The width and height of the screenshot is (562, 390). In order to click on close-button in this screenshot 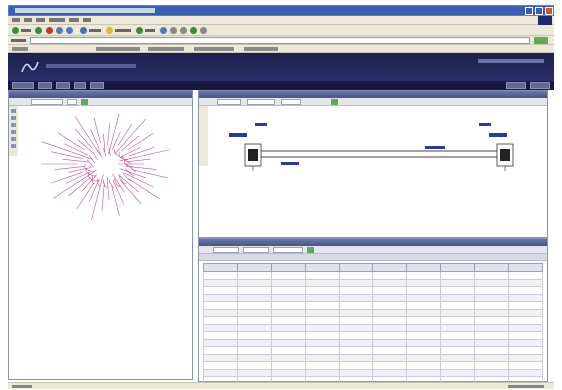, I will do `click(549, 11)`.